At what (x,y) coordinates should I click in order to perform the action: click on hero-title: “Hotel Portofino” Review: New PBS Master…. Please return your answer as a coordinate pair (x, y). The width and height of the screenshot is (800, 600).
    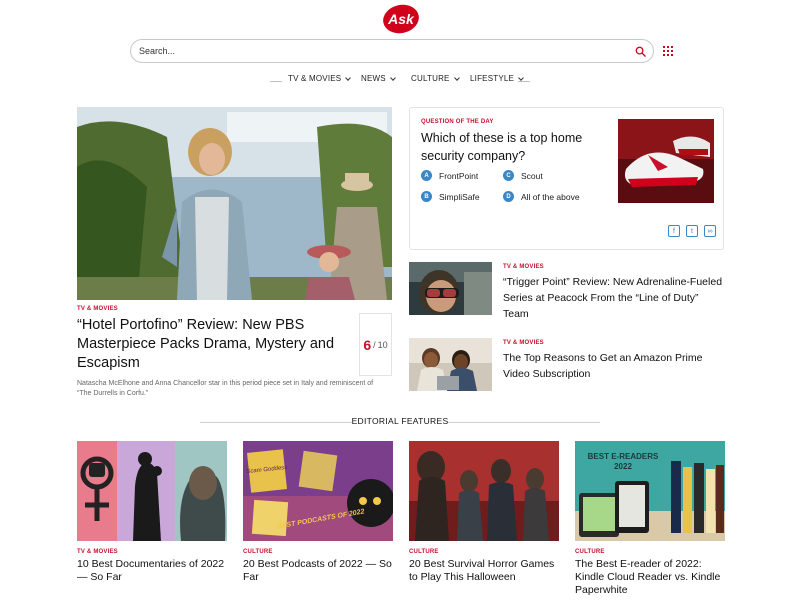
    Looking at the image, I should click on (212, 344).